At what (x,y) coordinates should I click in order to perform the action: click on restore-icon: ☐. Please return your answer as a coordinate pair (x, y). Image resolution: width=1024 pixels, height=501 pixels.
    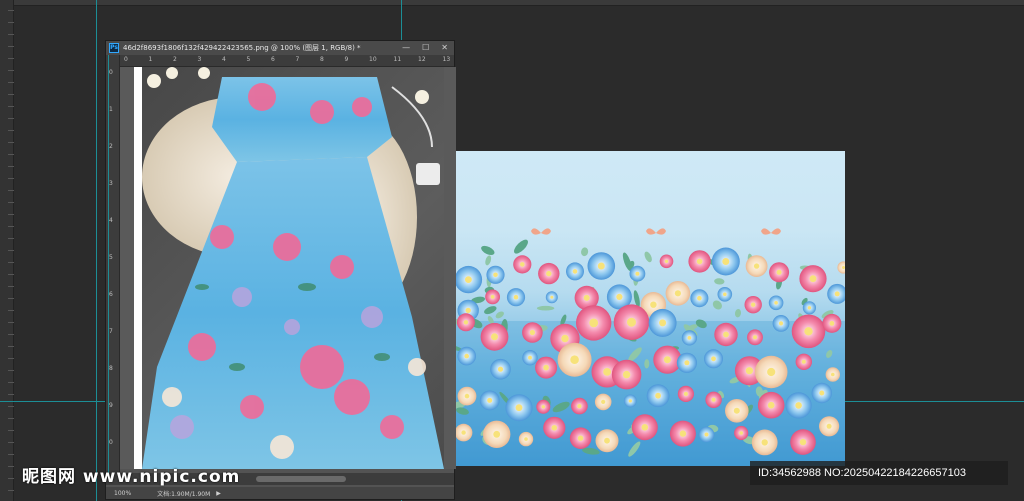
    Looking at the image, I should click on (425, 48).